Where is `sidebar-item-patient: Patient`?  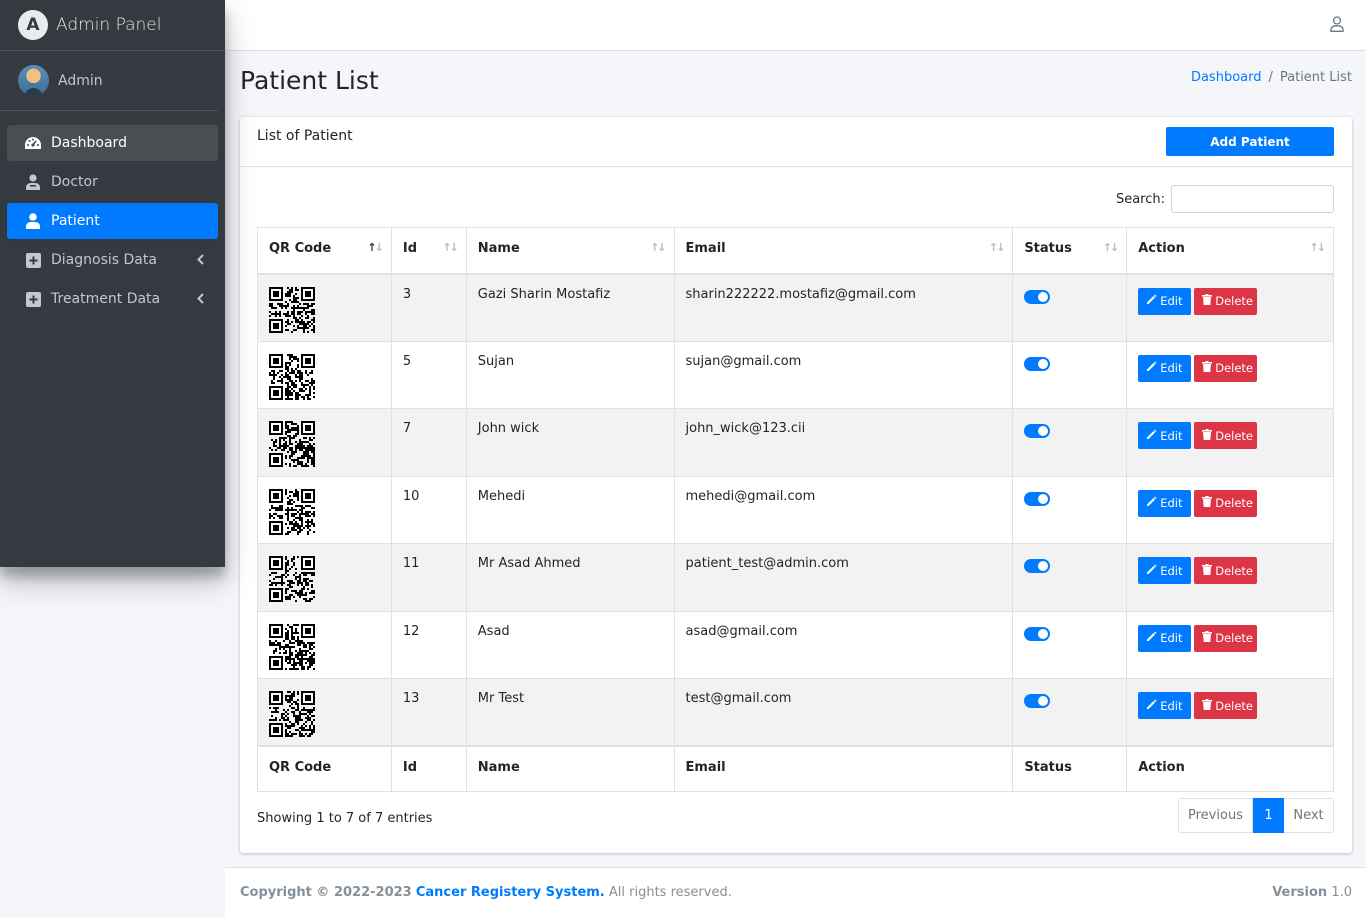
sidebar-item-patient: Patient is located at coordinates (112, 221).